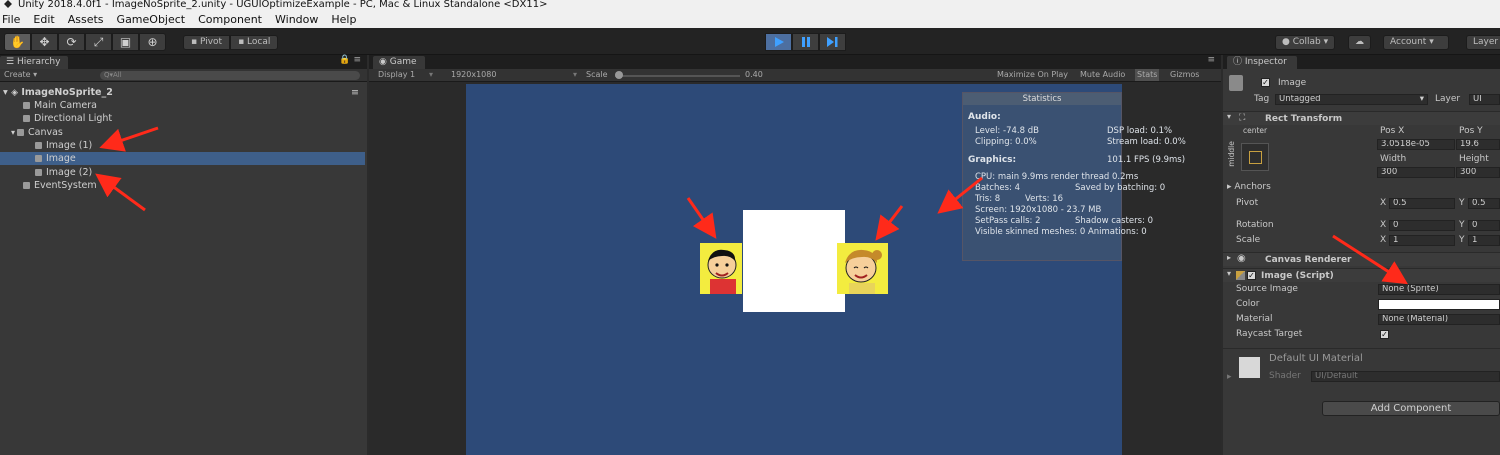 Image resolution: width=1500 pixels, height=455 pixels. I want to click on scale-value: 0.40, so click(754, 74).